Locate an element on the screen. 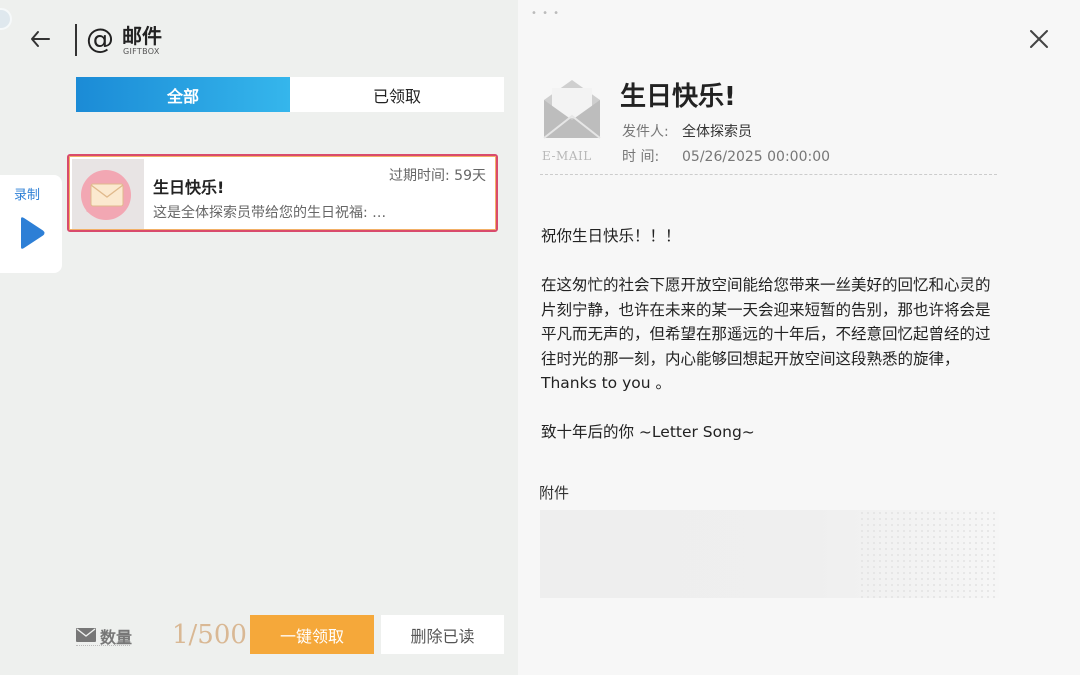  mail-tabs: 全部 已领取 is located at coordinates (290, 94).